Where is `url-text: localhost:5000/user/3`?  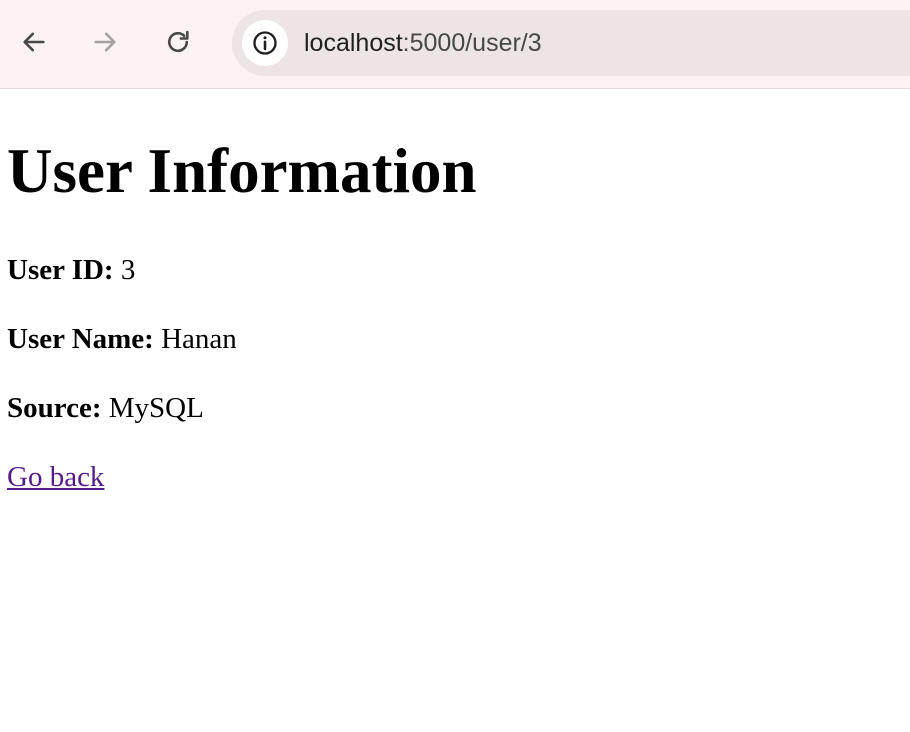
url-text: localhost:5000/user/3 is located at coordinates (423, 43).